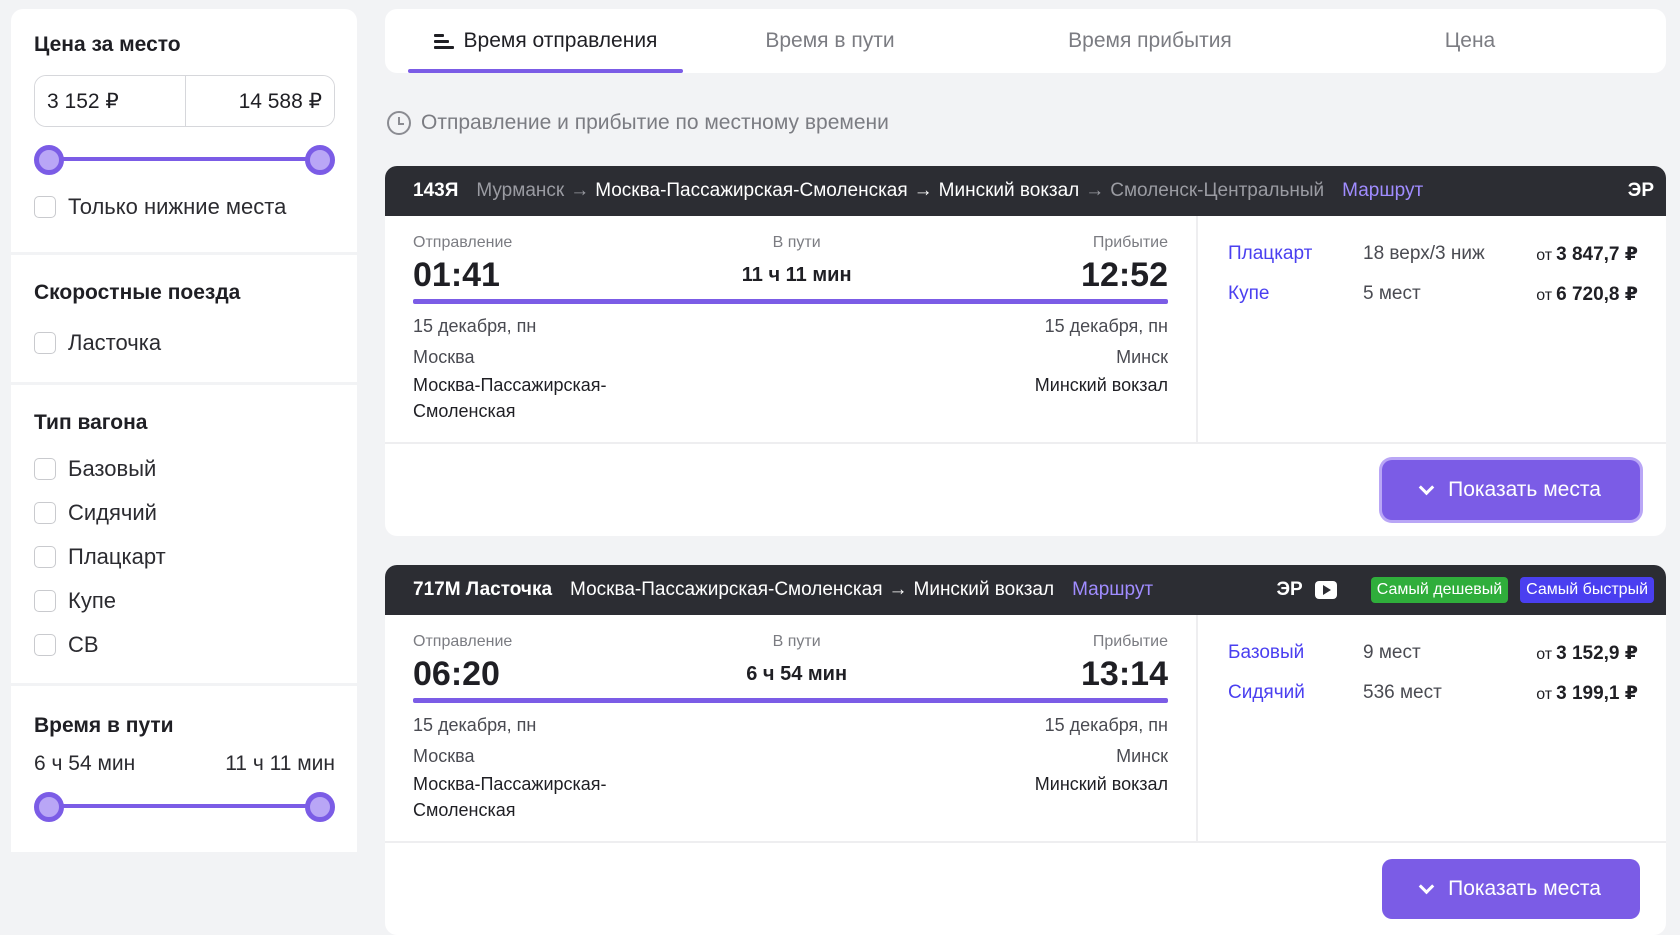 This screenshot has width=1680, height=935. I want to click on car-type-platskart-checkbox: Плацкарт, so click(184, 557).